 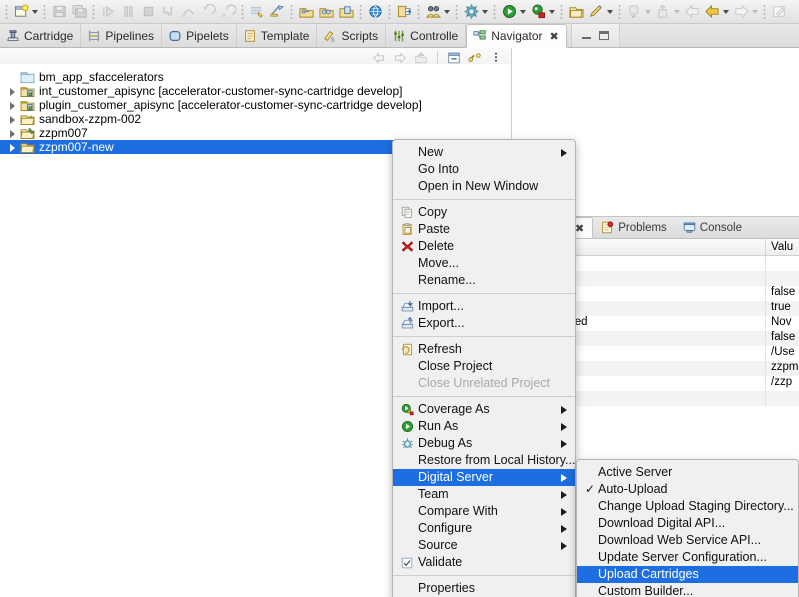 I want to click on menu-item-run-as: Run As, so click(x=484, y=426).